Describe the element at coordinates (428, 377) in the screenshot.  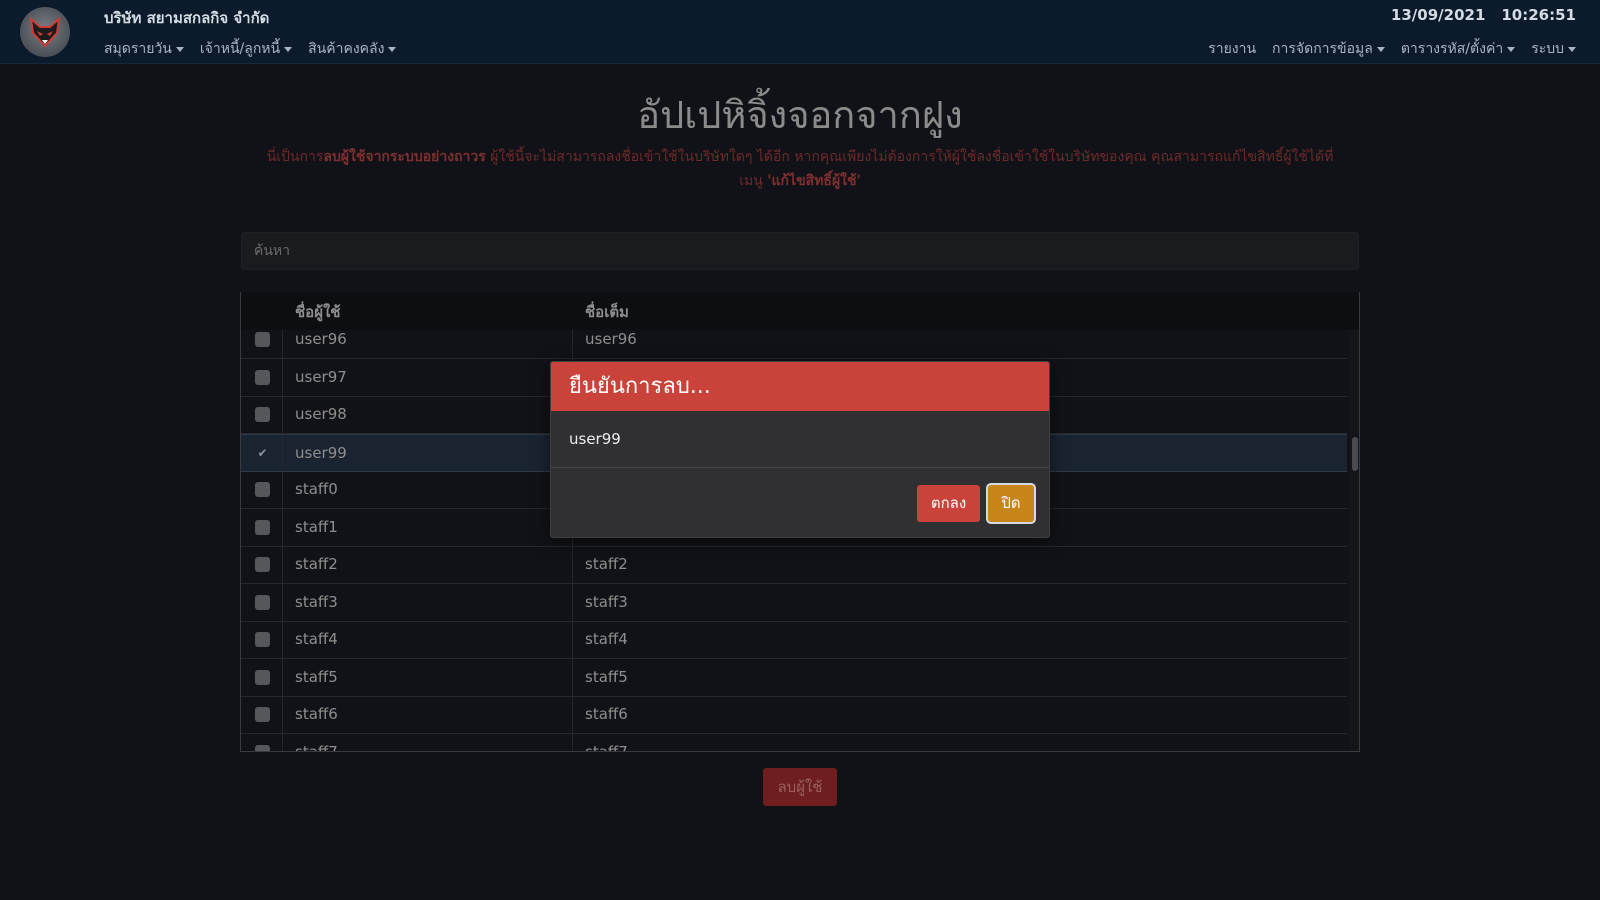
I see `username-cell: user97` at that location.